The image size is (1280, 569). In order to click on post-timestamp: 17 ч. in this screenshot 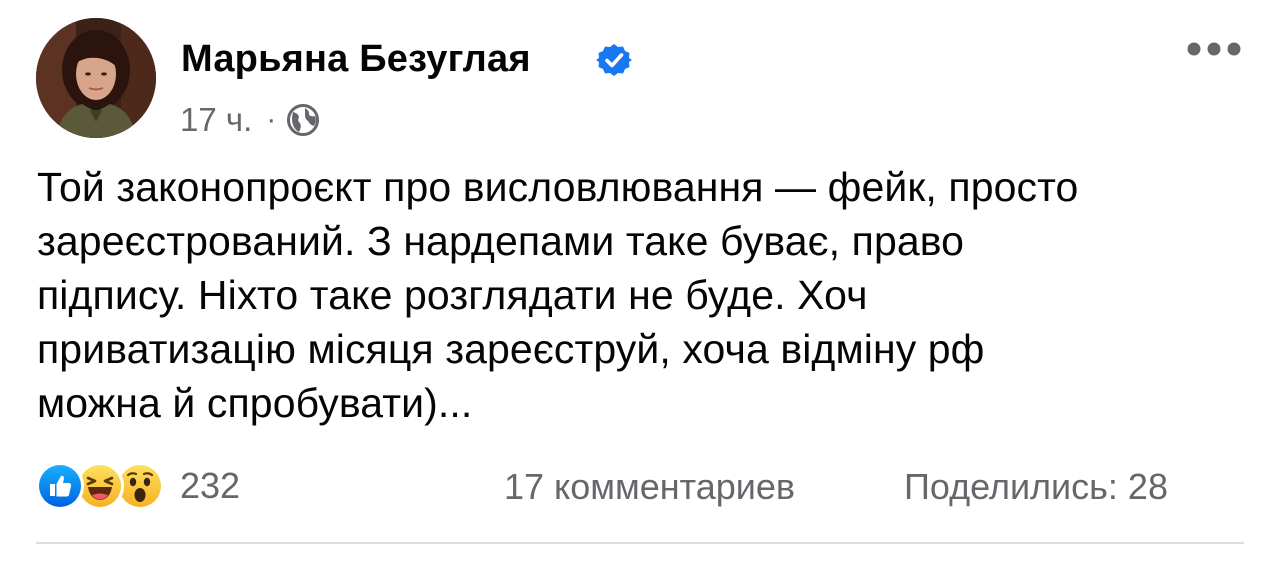, I will do `click(216, 120)`.